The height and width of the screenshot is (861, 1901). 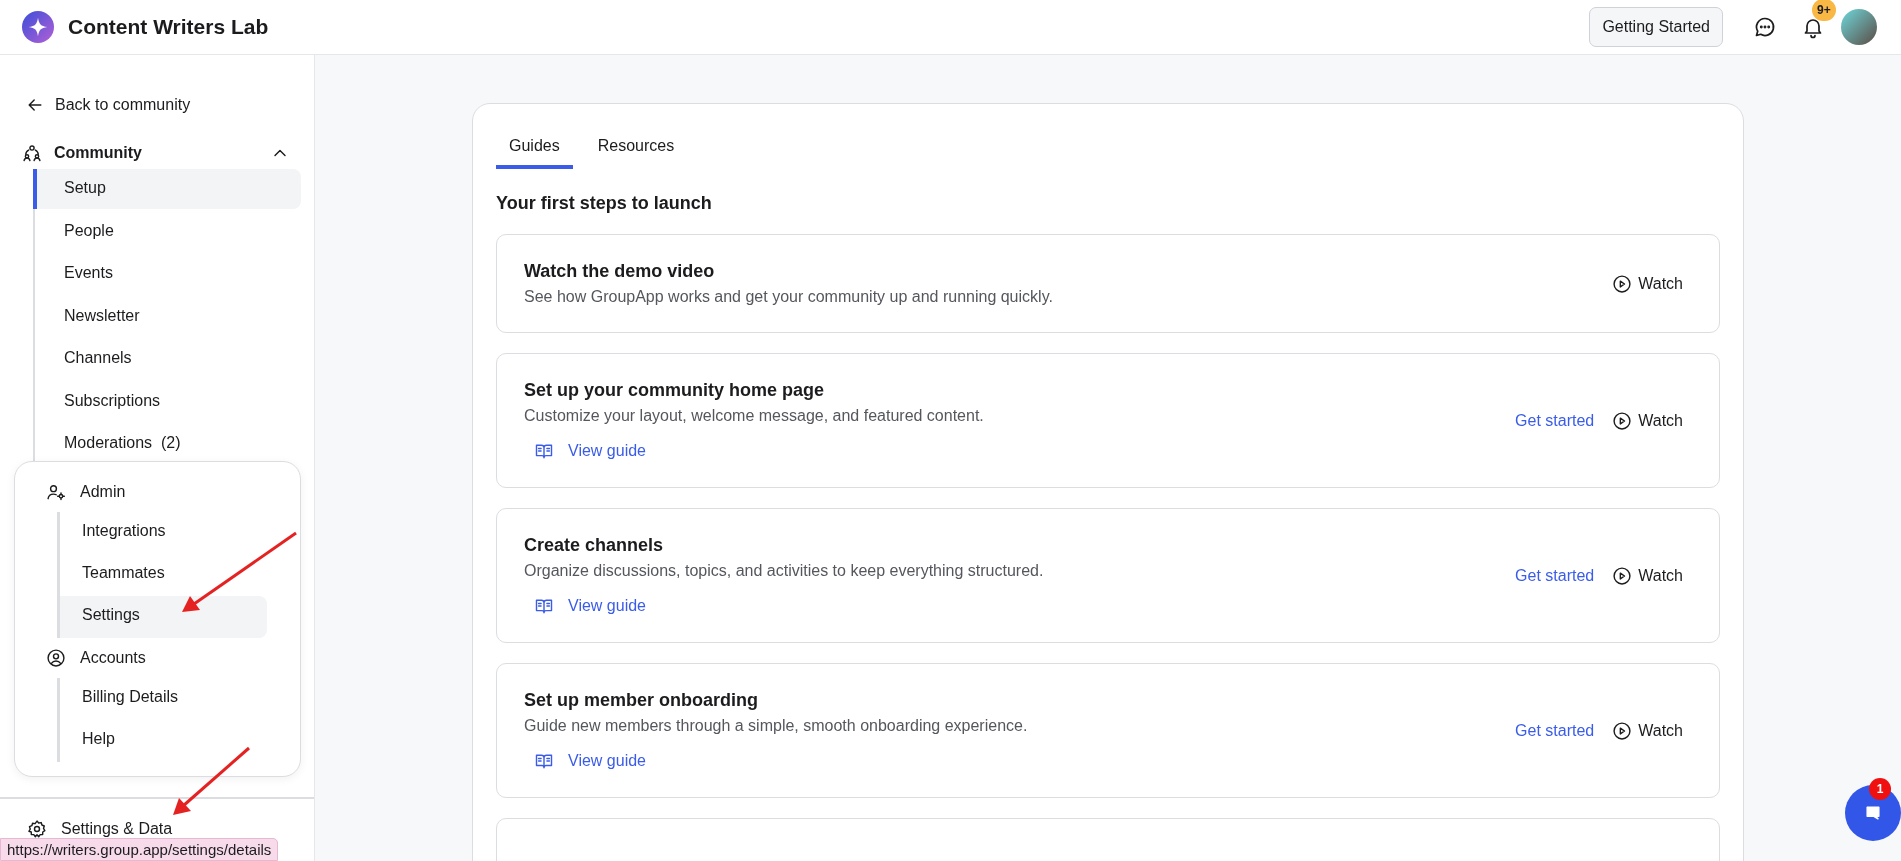 I want to click on people-group-icon, so click(x=32, y=153).